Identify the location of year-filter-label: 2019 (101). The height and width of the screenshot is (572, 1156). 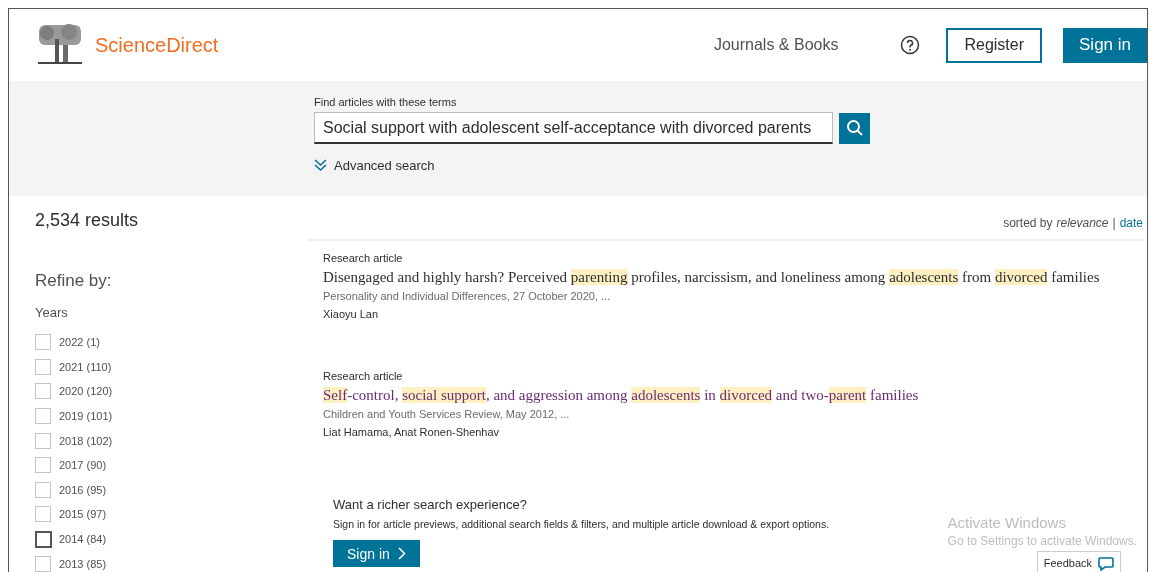
(86, 416).